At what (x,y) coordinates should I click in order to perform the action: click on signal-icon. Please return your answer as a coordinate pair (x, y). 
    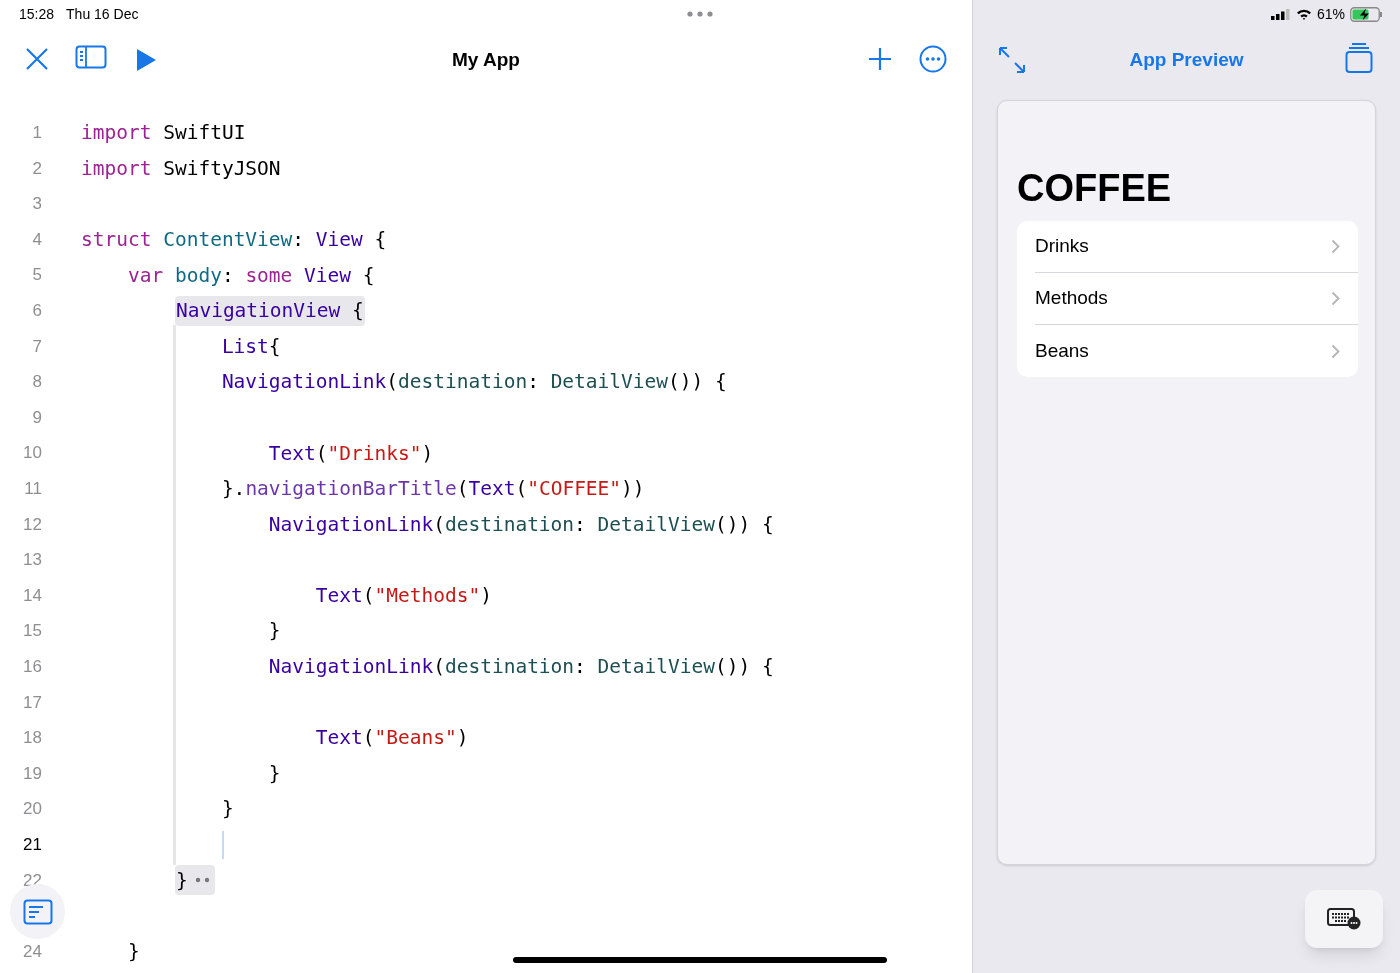
    Looking at the image, I should click on (1280, 14).